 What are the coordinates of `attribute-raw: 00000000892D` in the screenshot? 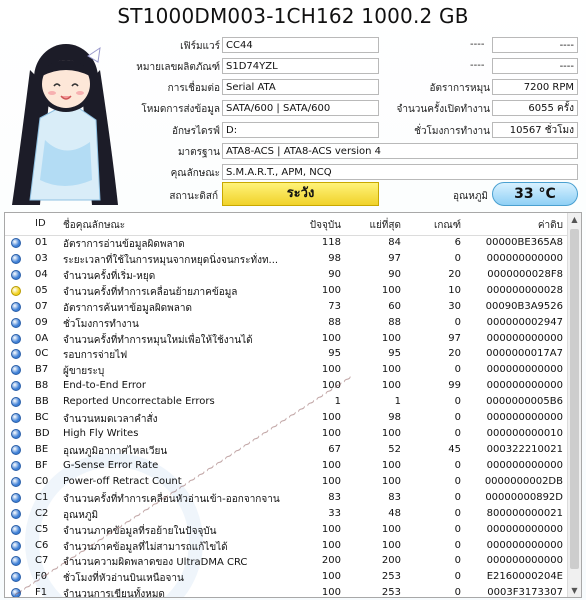 It's located at (524, 497).